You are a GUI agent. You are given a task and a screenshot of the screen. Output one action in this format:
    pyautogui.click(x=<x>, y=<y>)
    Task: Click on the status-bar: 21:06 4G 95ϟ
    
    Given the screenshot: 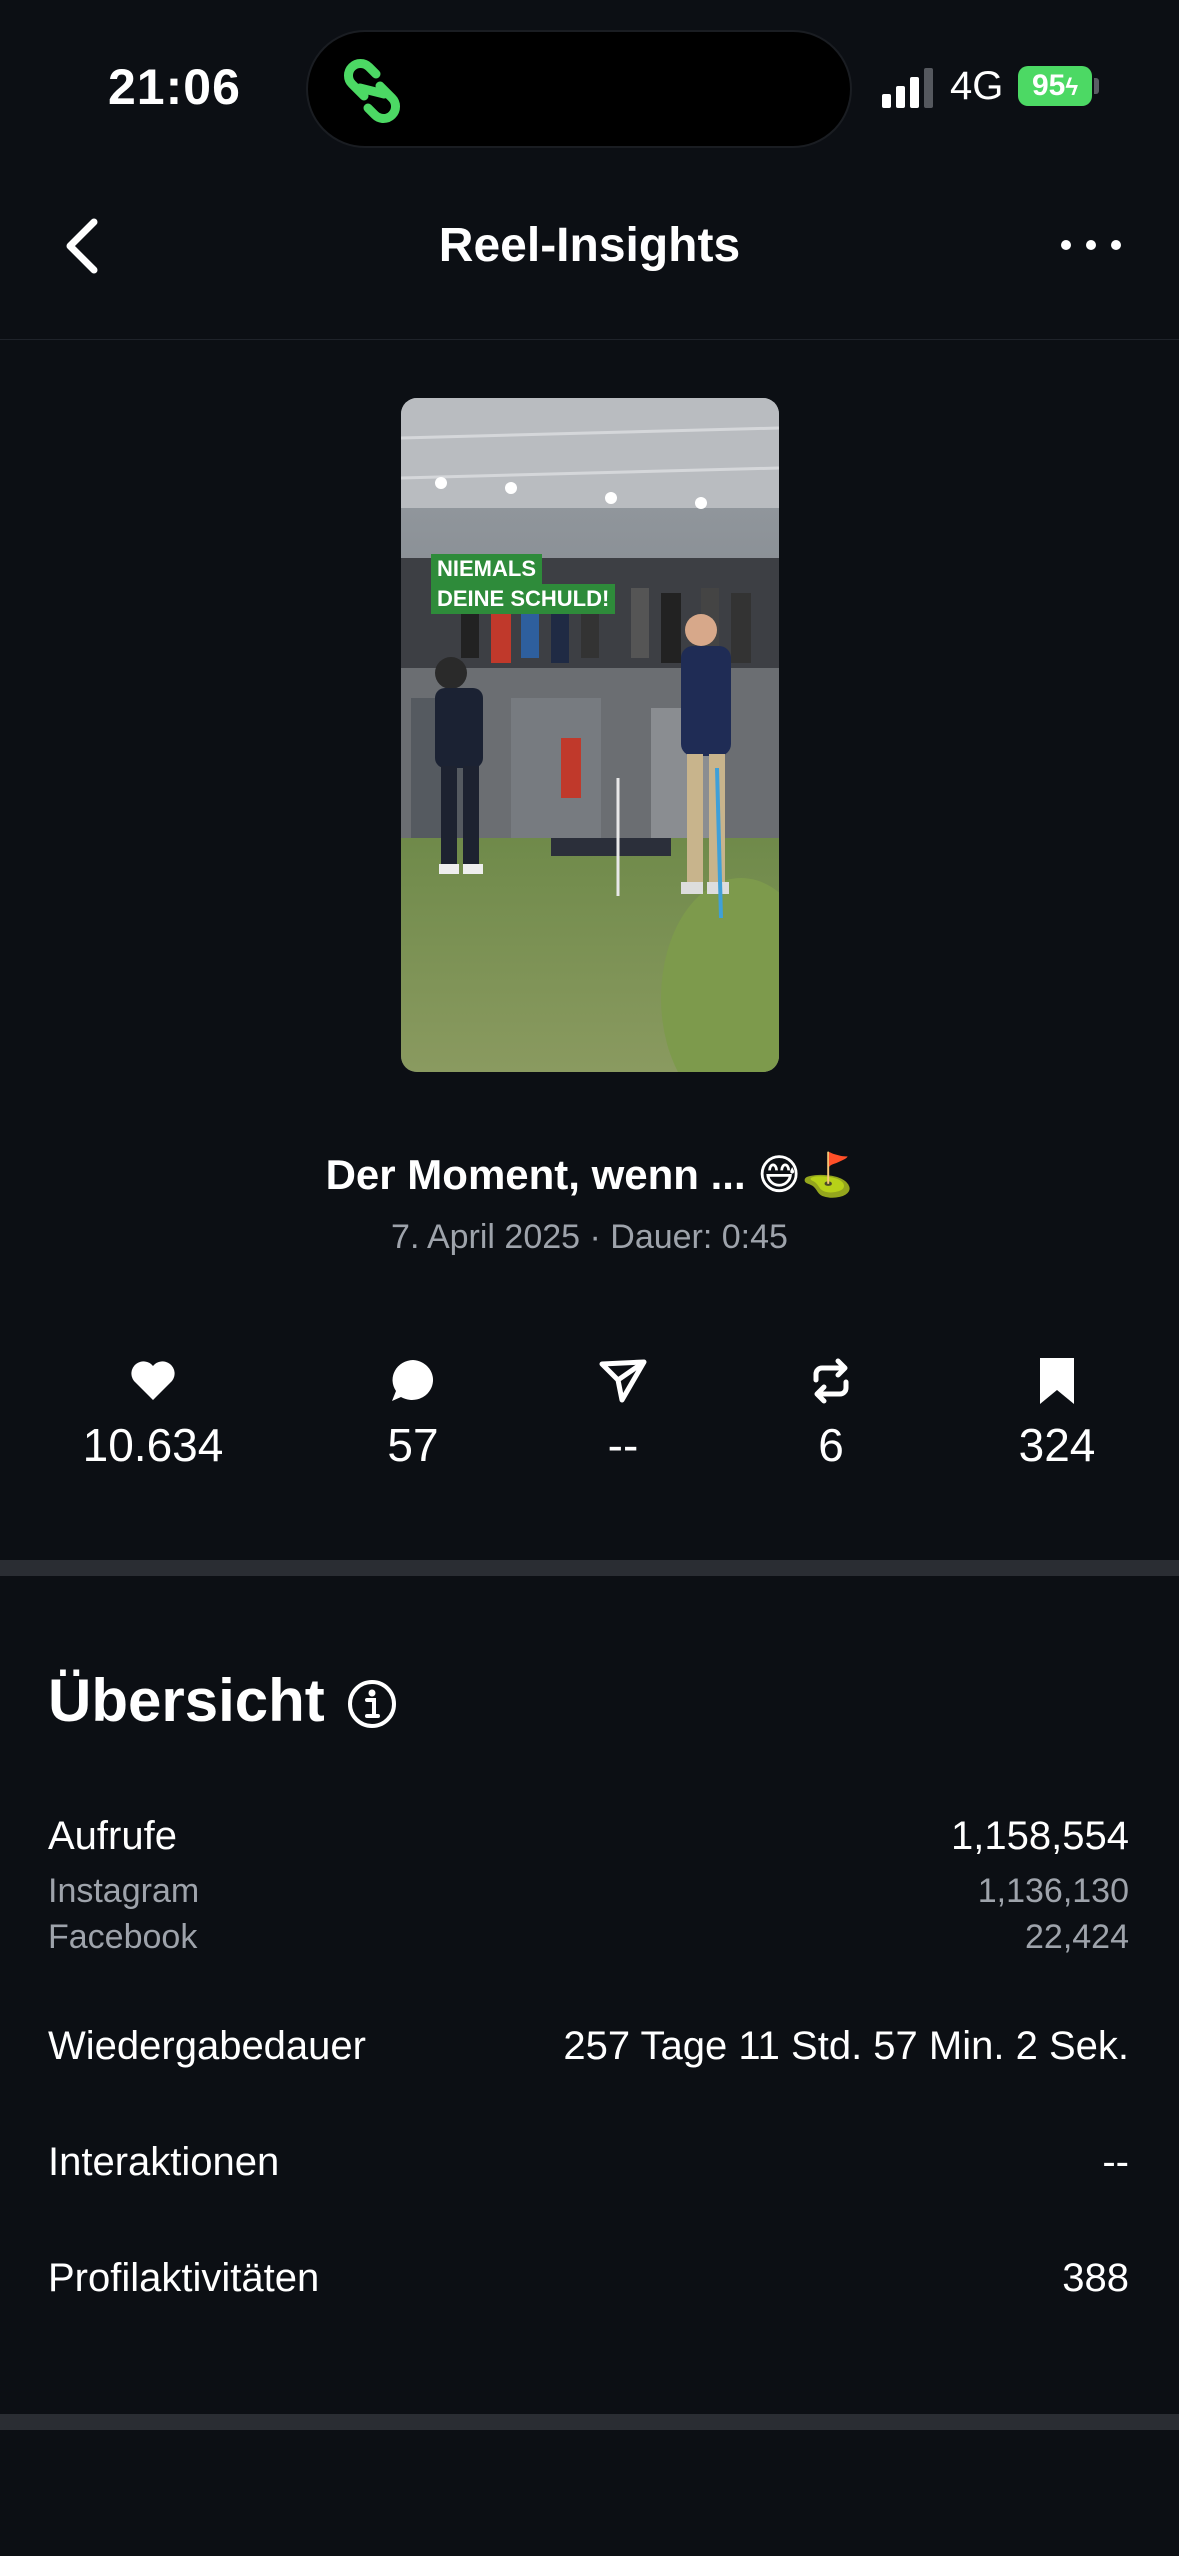 What is the action you would take?
    pyautogui.click(x=589, y=85)
    